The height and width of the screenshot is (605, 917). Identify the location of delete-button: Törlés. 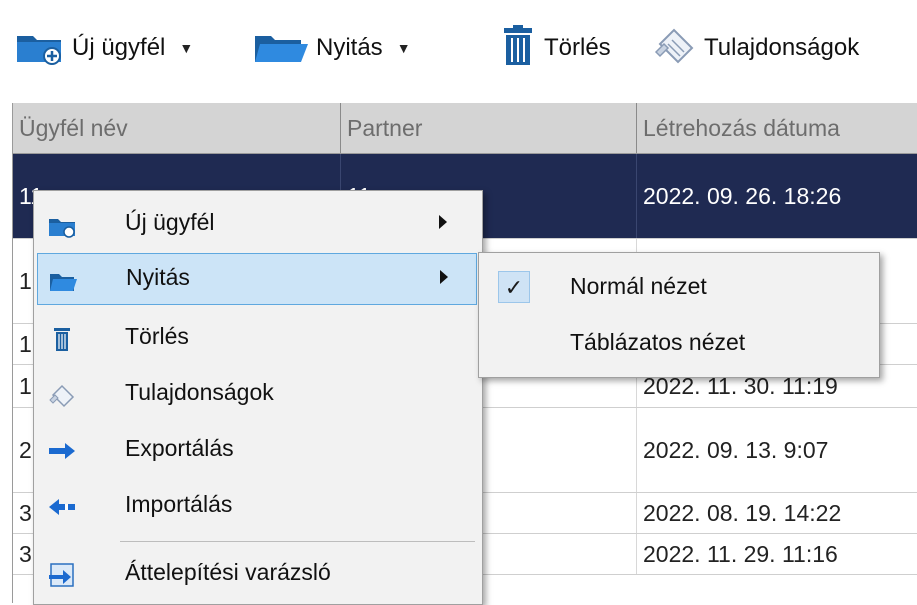
(554, 48).